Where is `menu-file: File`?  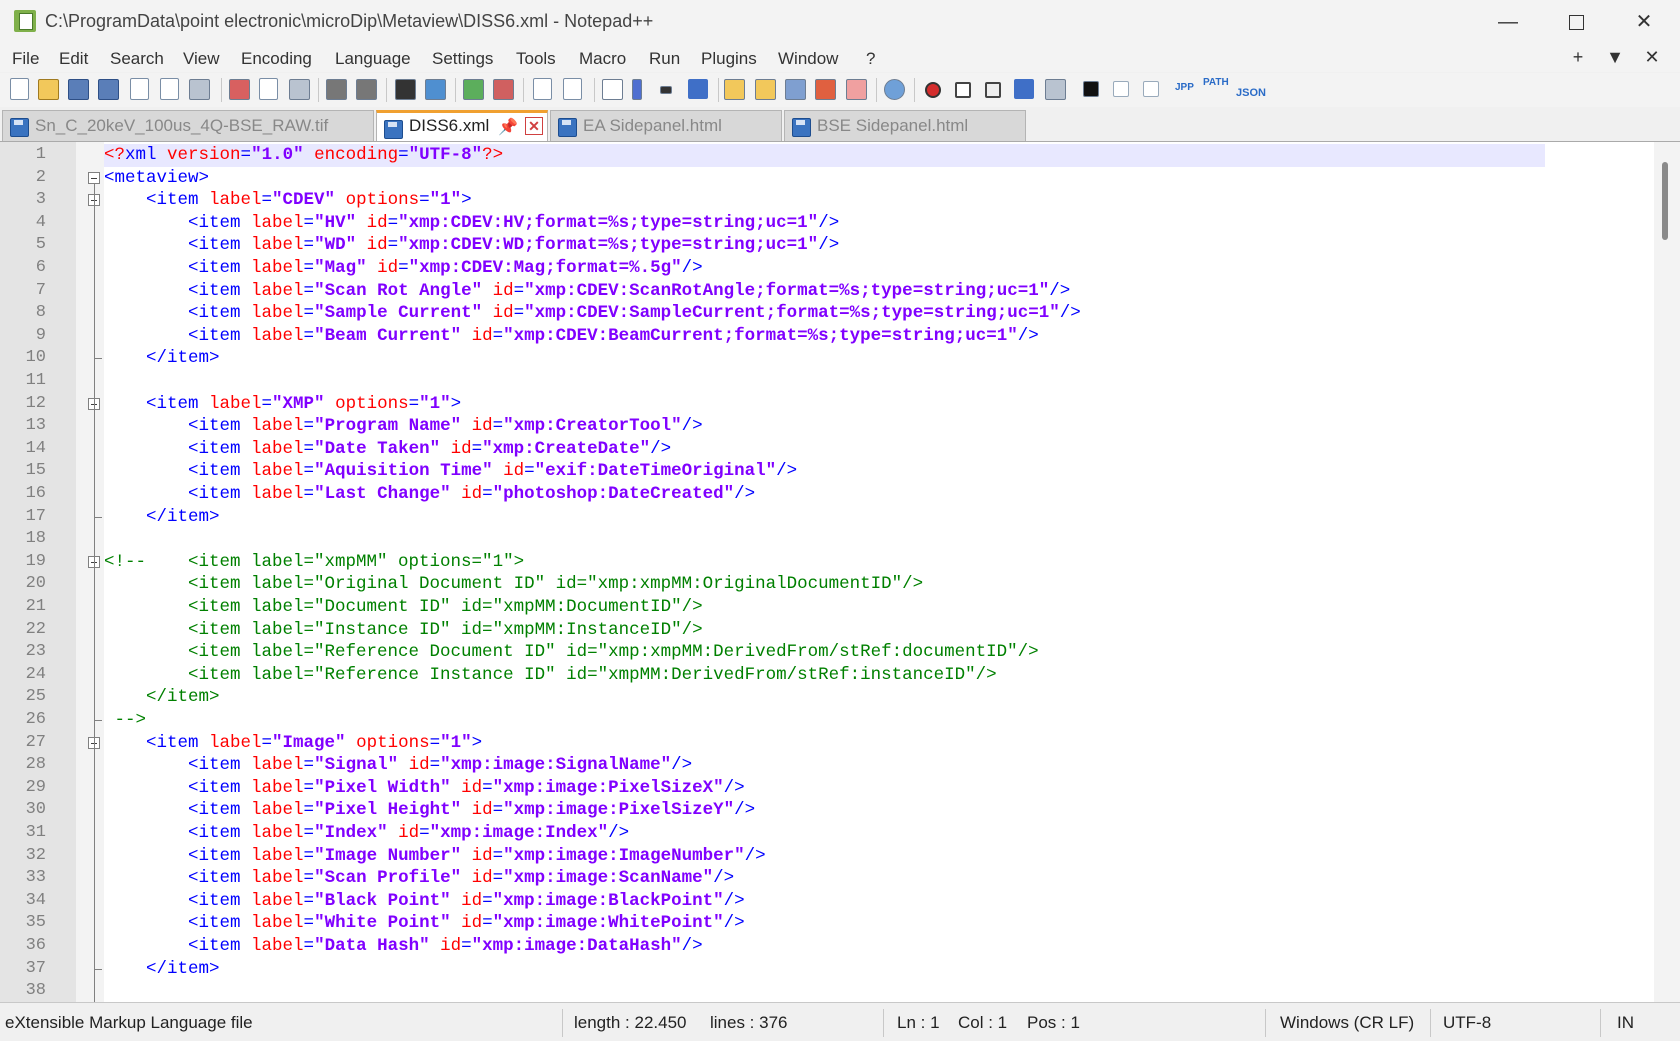
menu-file: File is located at coordinates (25, 59).